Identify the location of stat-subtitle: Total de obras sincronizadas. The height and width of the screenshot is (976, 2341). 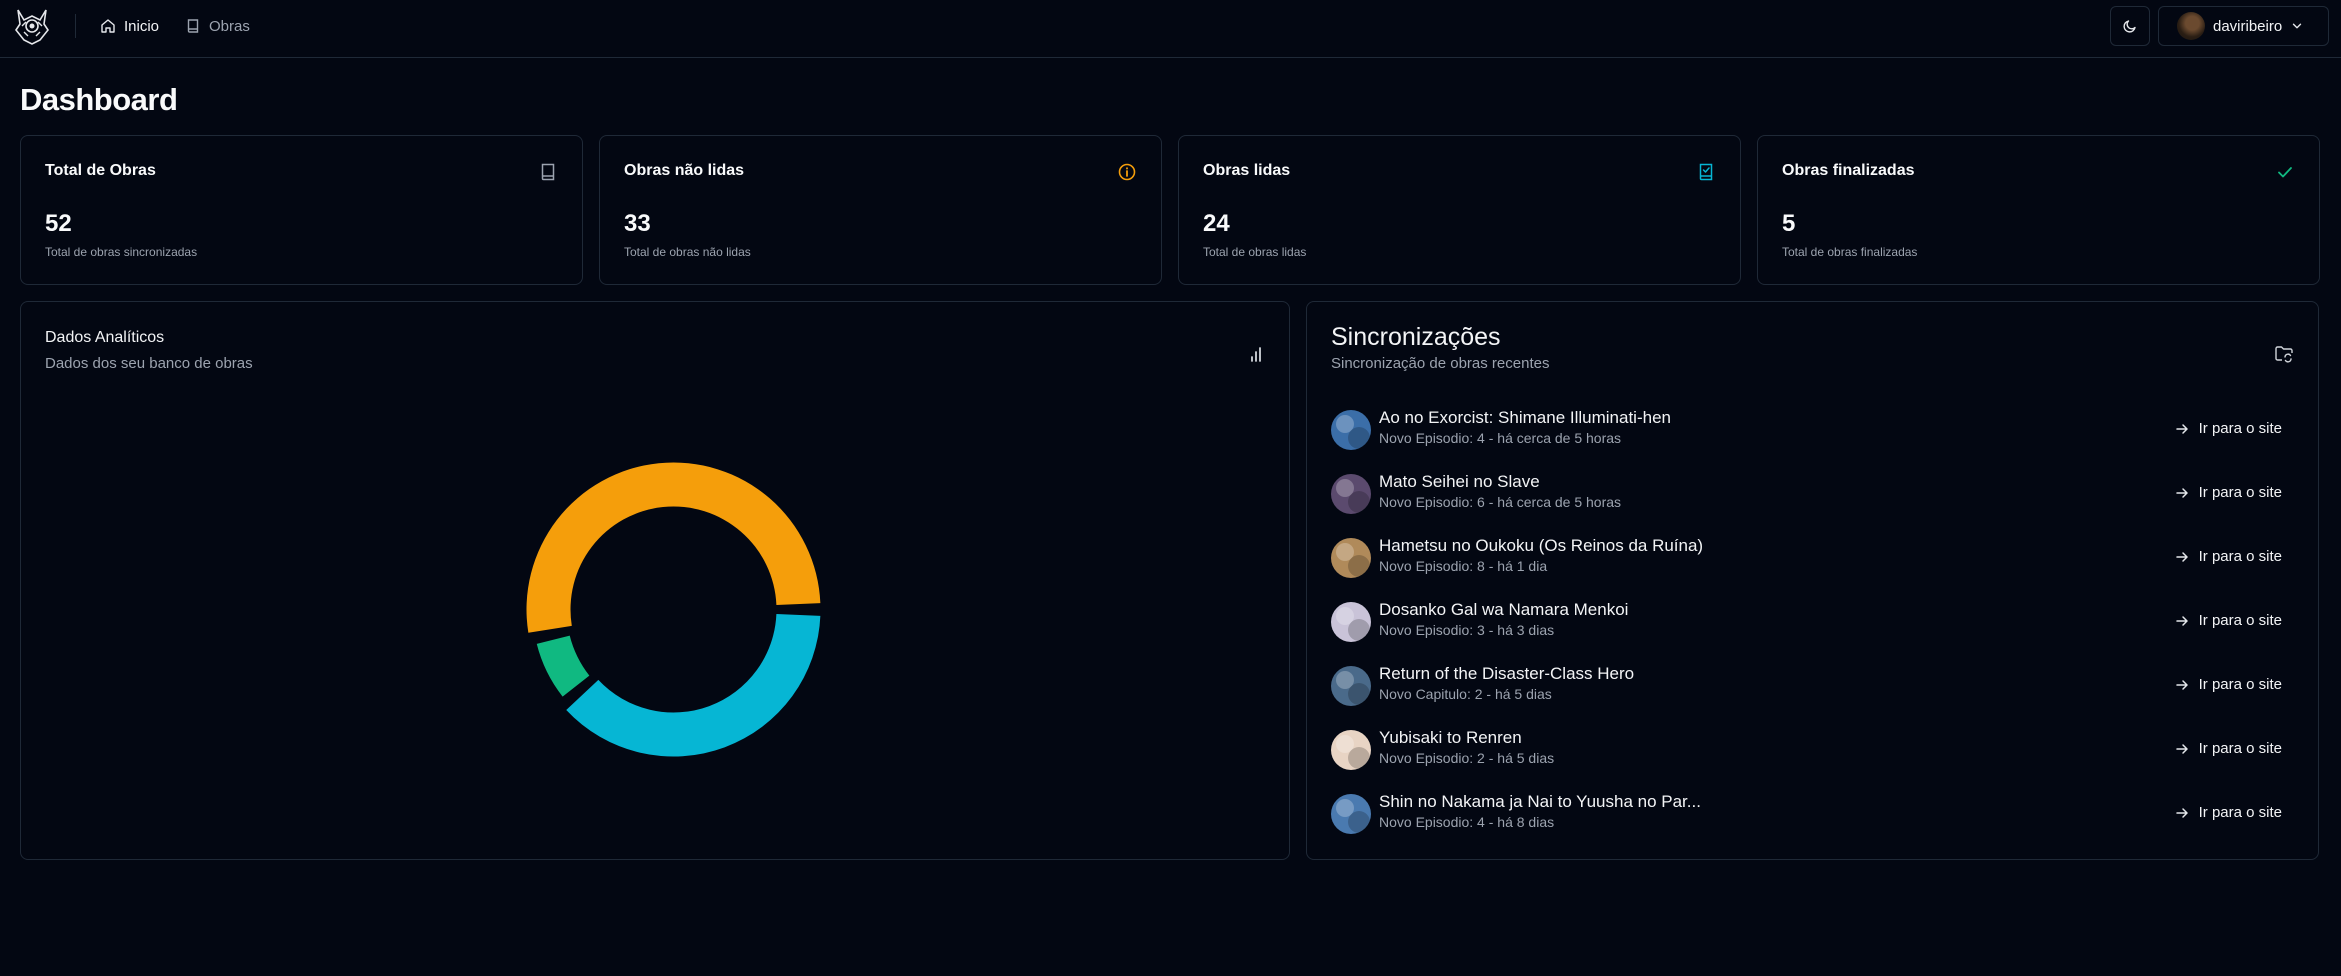
(121, 252).